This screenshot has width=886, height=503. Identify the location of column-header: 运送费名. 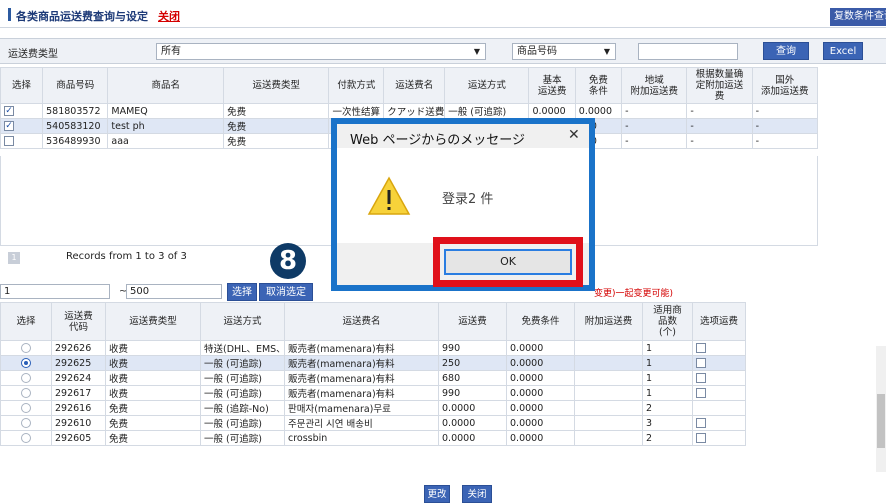
(361, 321).